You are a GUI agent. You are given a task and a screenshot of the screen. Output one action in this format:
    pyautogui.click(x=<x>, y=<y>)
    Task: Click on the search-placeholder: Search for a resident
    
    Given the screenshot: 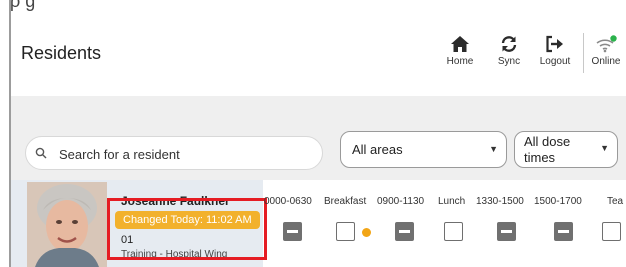 What is the action you would take?
    pyautogui.click(x=119, y=154)
    